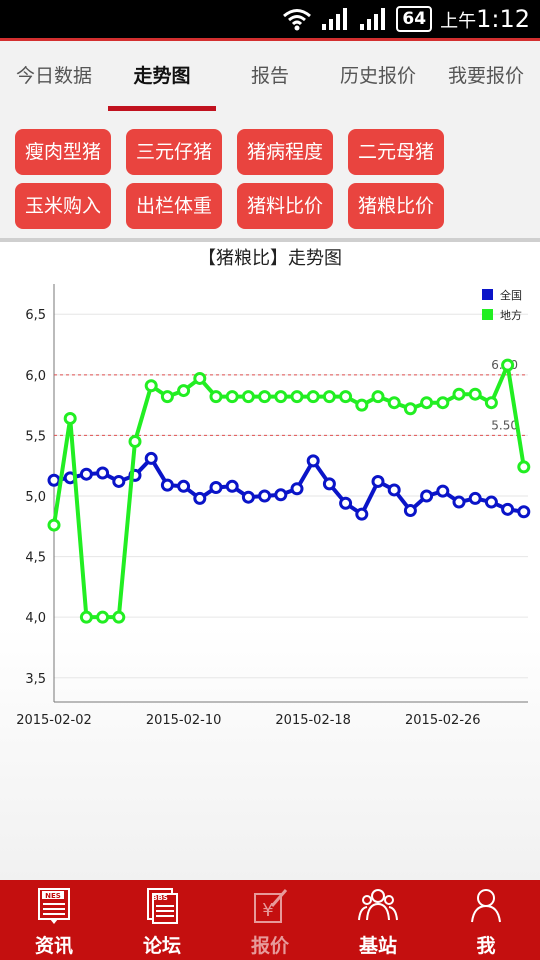 The width and height of the screenshot is (540, 960). I want to click on nav-forum-label: 论坛, so click(161, 946).